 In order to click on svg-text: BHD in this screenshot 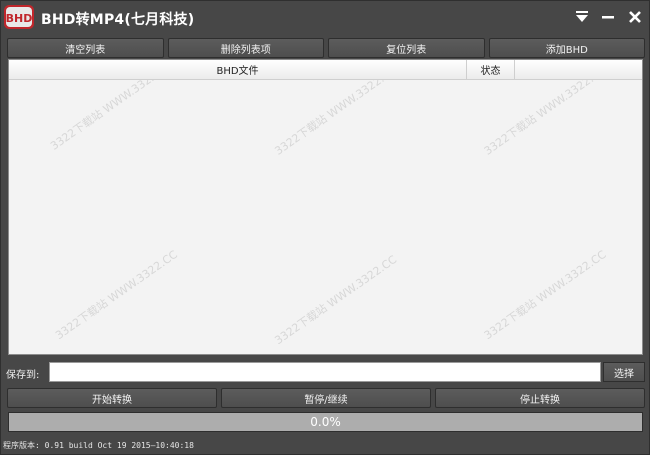, I will do `click(19, 18)`.